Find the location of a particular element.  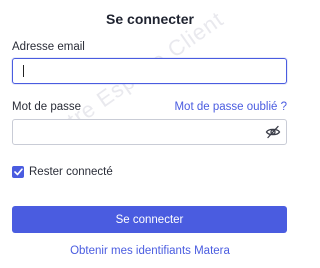

password-field is located at coordinates (149, 132).